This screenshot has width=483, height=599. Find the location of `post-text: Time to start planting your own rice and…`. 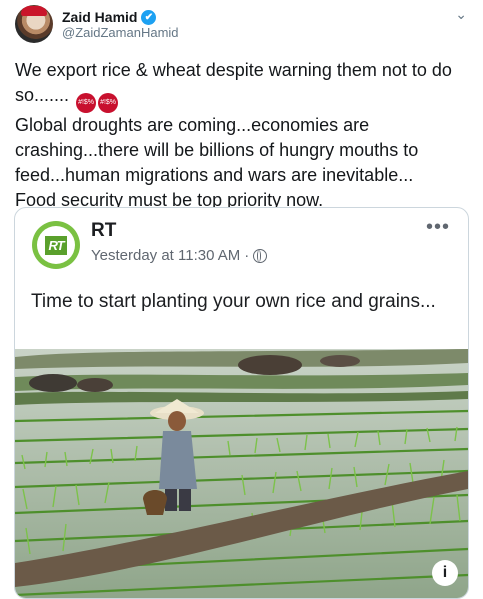

post-text: Time to start planting your own rice and… is located at coordinates (233, 301).